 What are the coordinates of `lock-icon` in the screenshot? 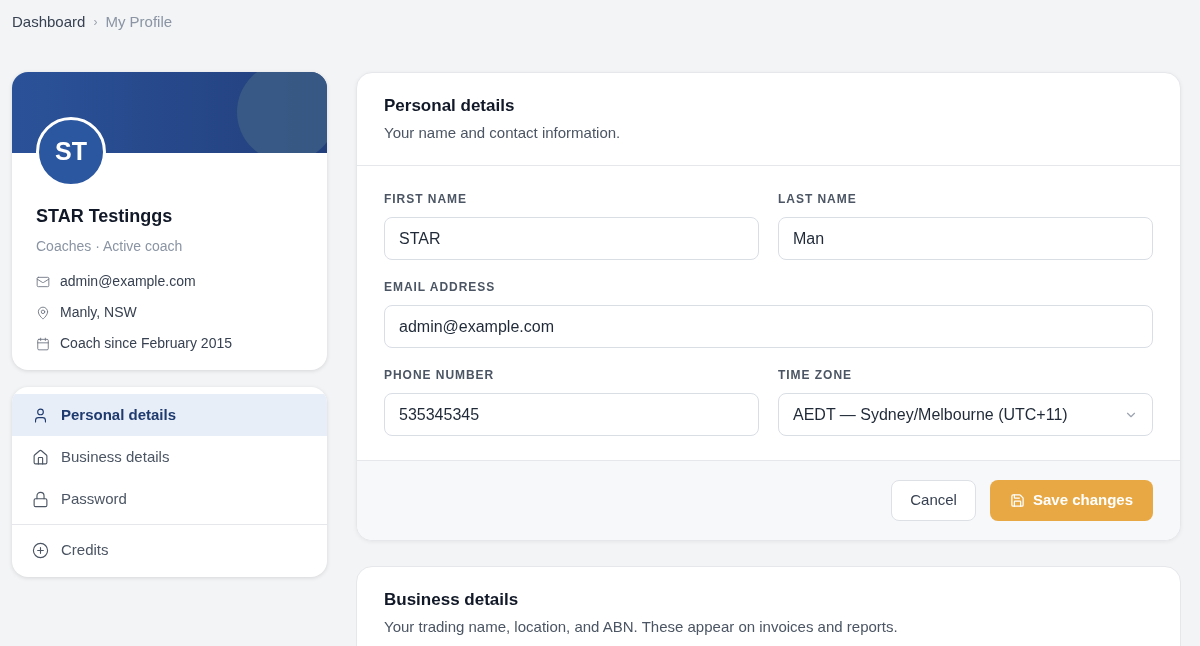 It's located at (40, 499).